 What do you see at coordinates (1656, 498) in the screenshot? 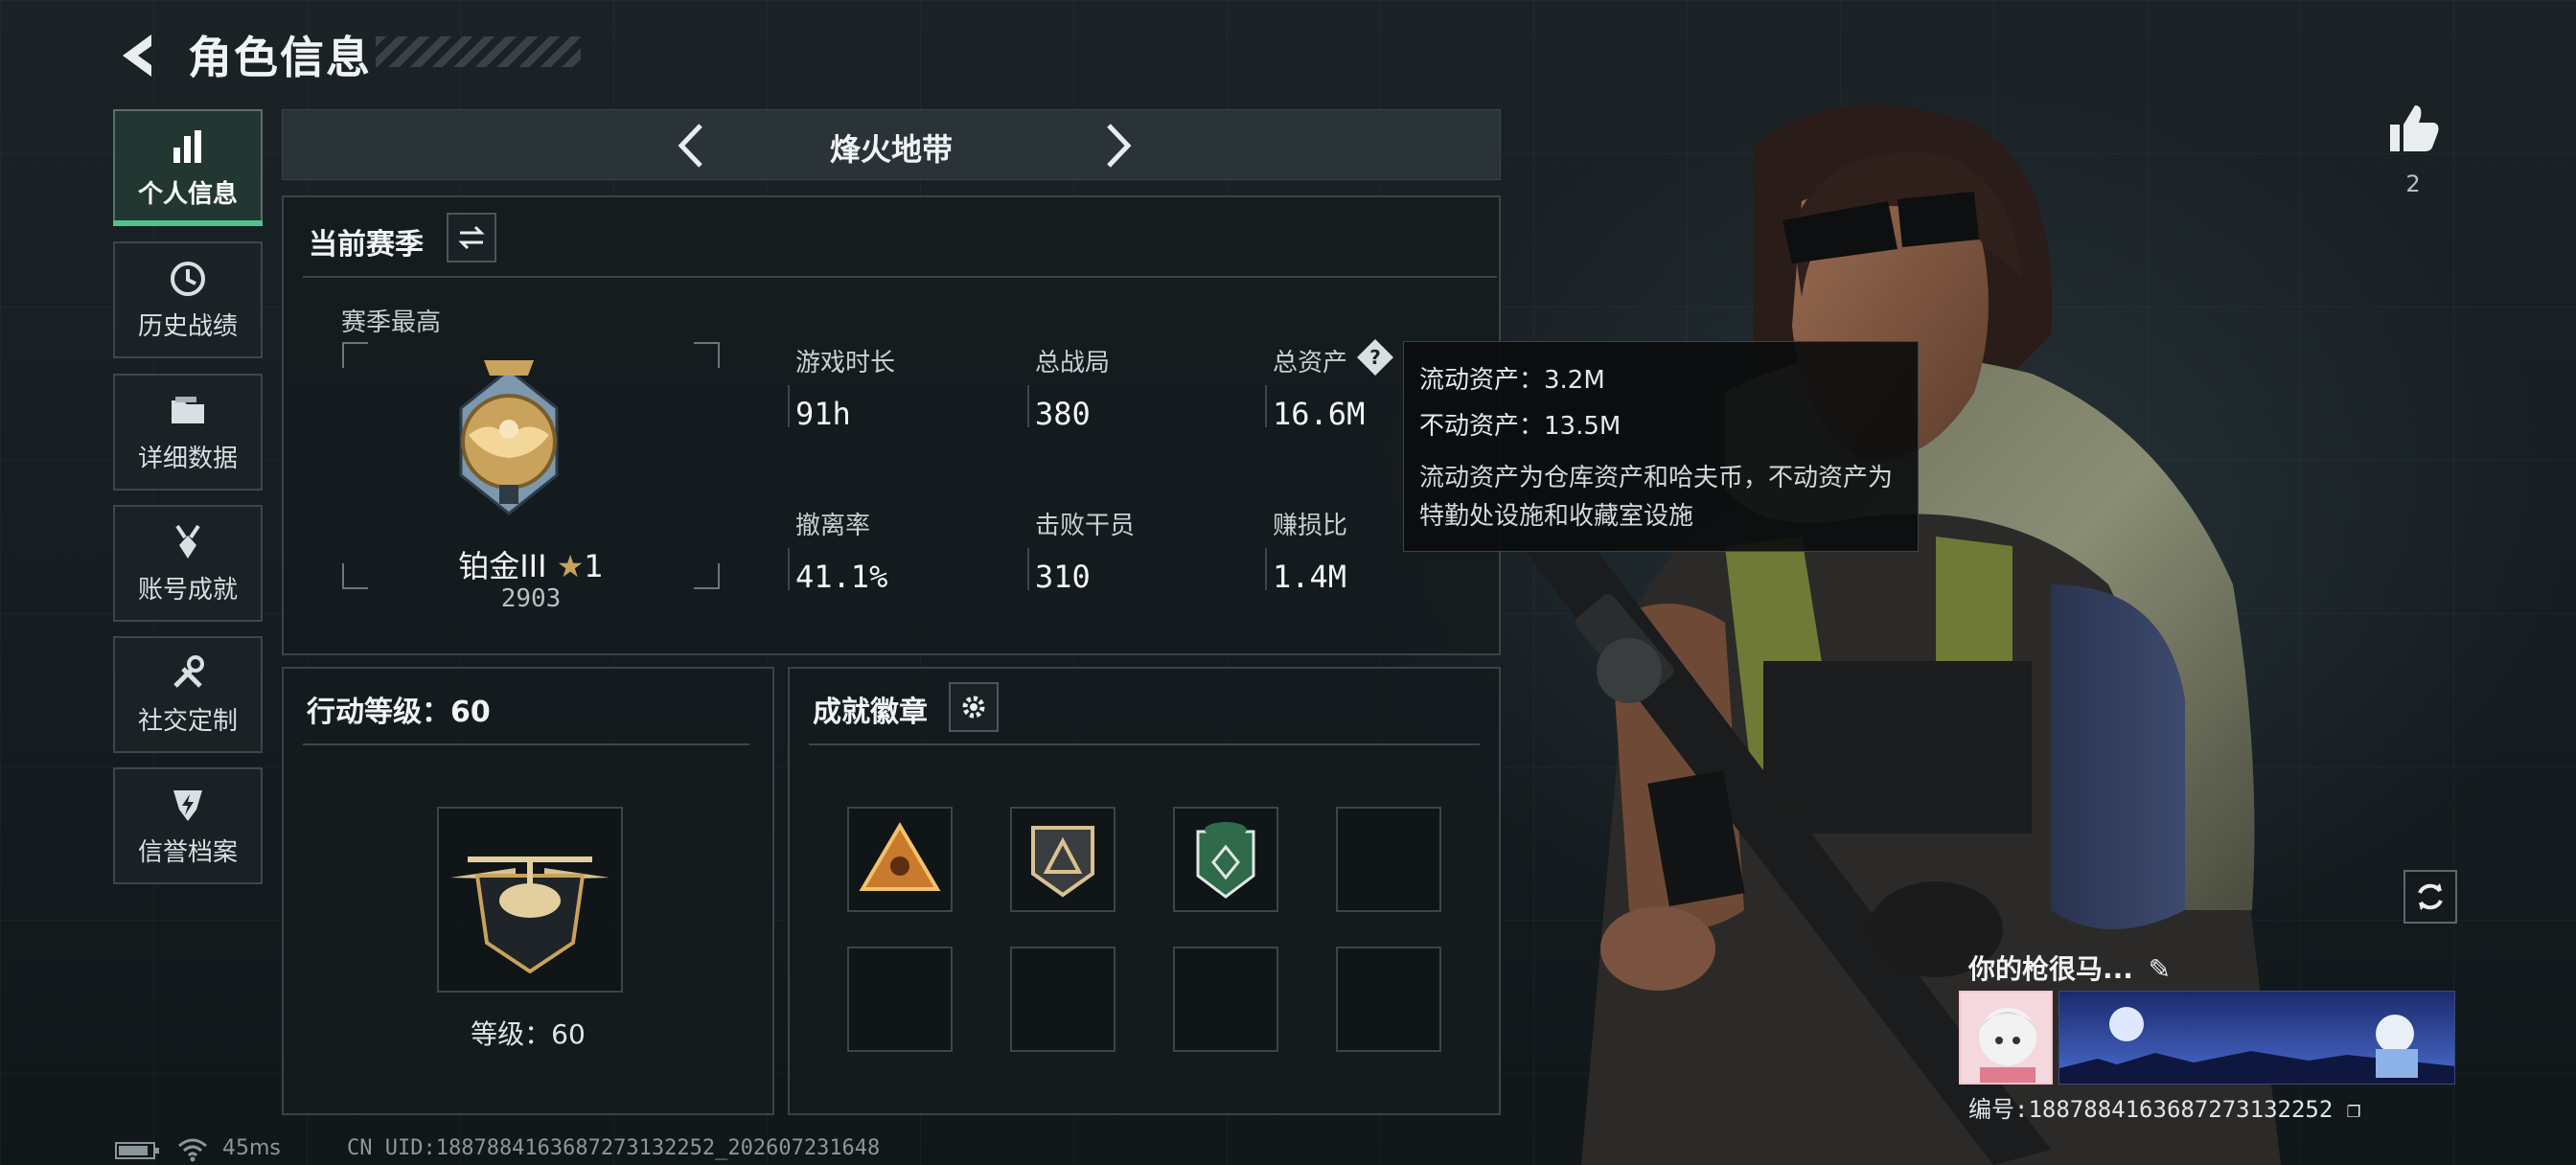
I see `tooltip-description: 流动资产为仓库资产和哈夫币，不动资产为特勤处设施和收藏室设施` at bounding box center [1656, 498].